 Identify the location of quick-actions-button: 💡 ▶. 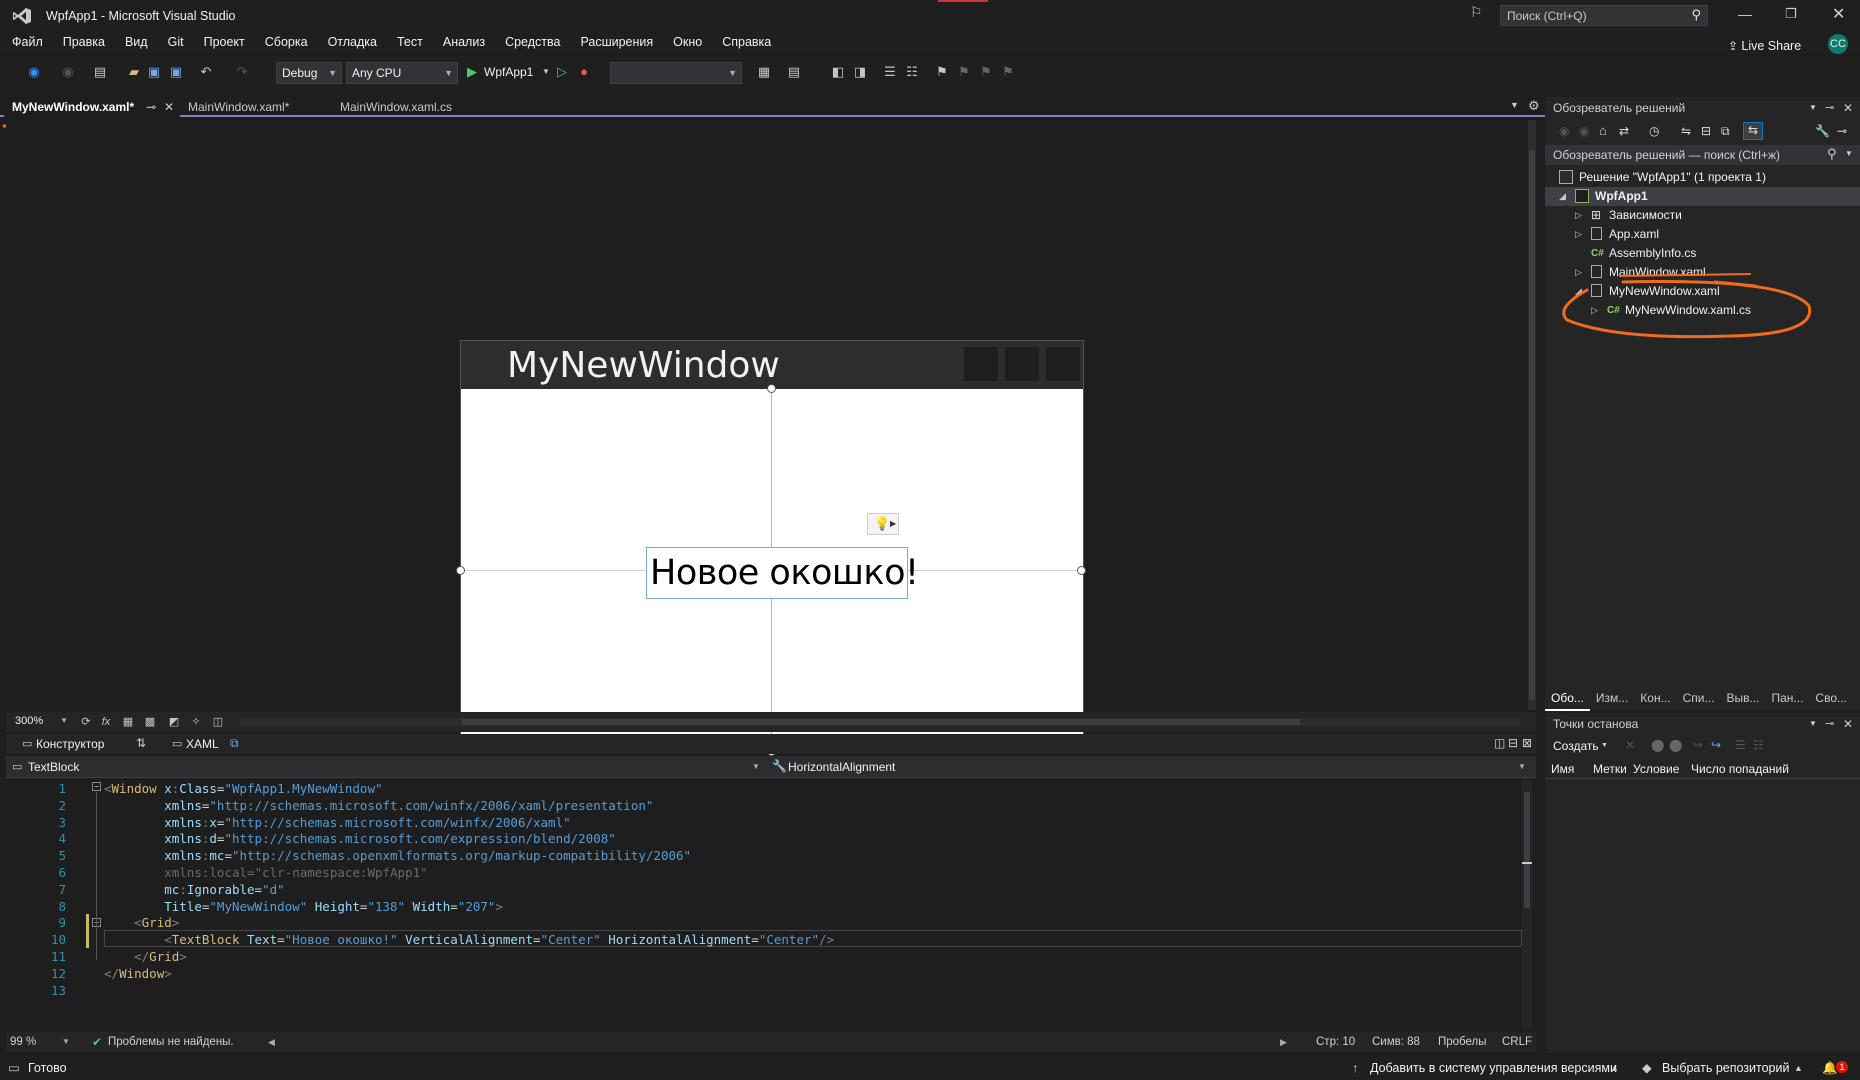
(883, 524).